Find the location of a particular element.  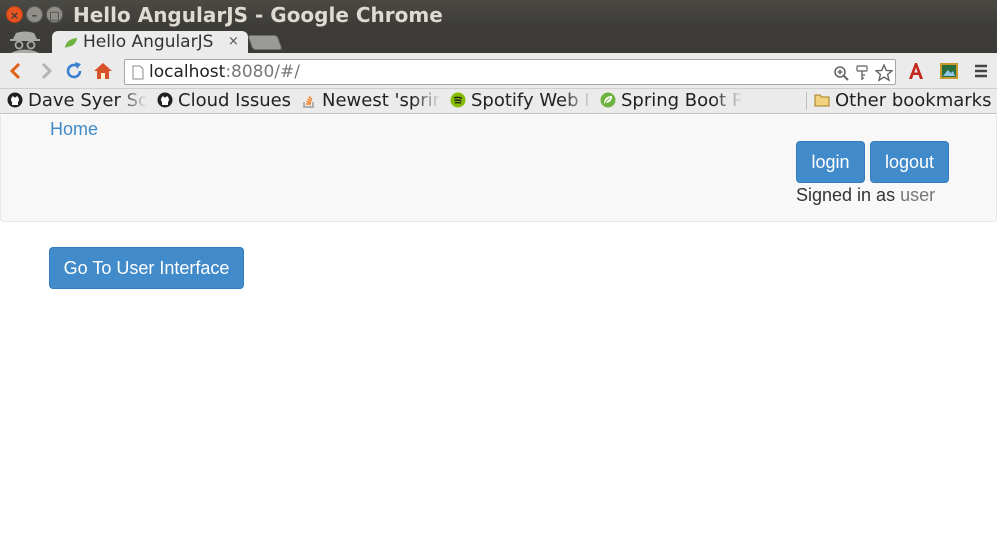

bookmark-label: Spotify Web I is located at coordinates (530, 100).